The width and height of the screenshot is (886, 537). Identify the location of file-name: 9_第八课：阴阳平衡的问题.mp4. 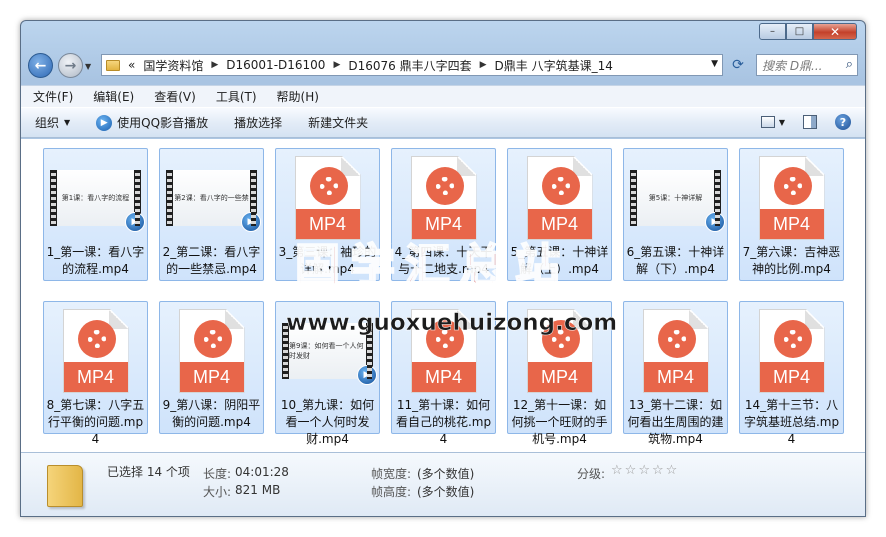
(211, 413).